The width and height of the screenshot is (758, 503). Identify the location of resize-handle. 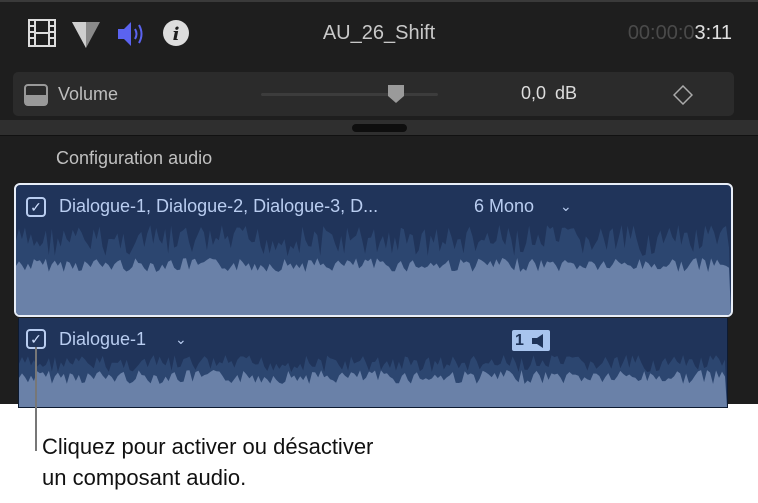
(379, 128).